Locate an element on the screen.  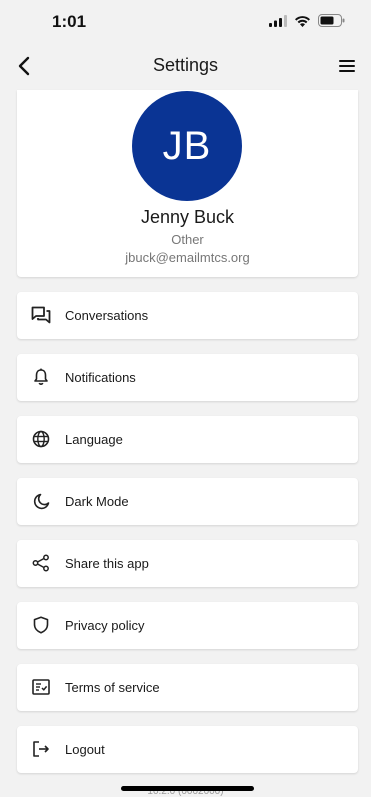
menu-item-conversations: Conversations is located at coordinates (187, 315).